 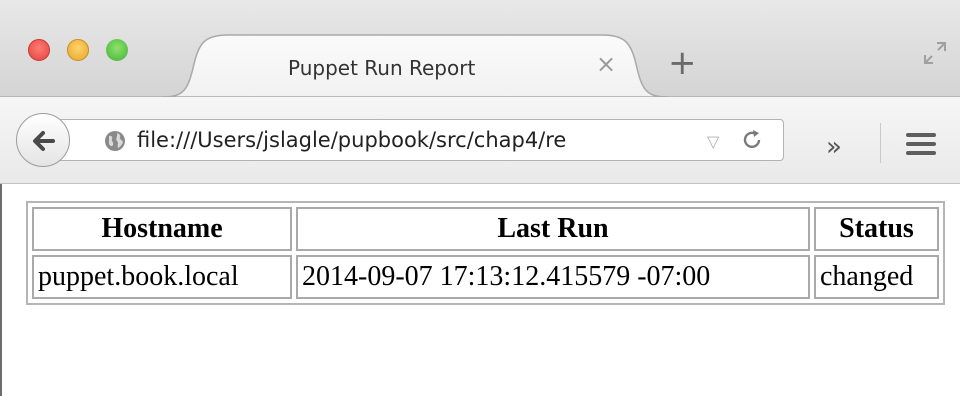 I want to click on header-status: Status, so click(x=876, y=229).